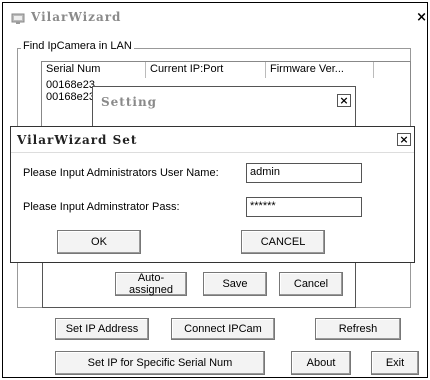  Describe the element at coordinates (101, 207) in the screenshot. I see `password-label: Please Input Adminstrator Pass:` at that location.